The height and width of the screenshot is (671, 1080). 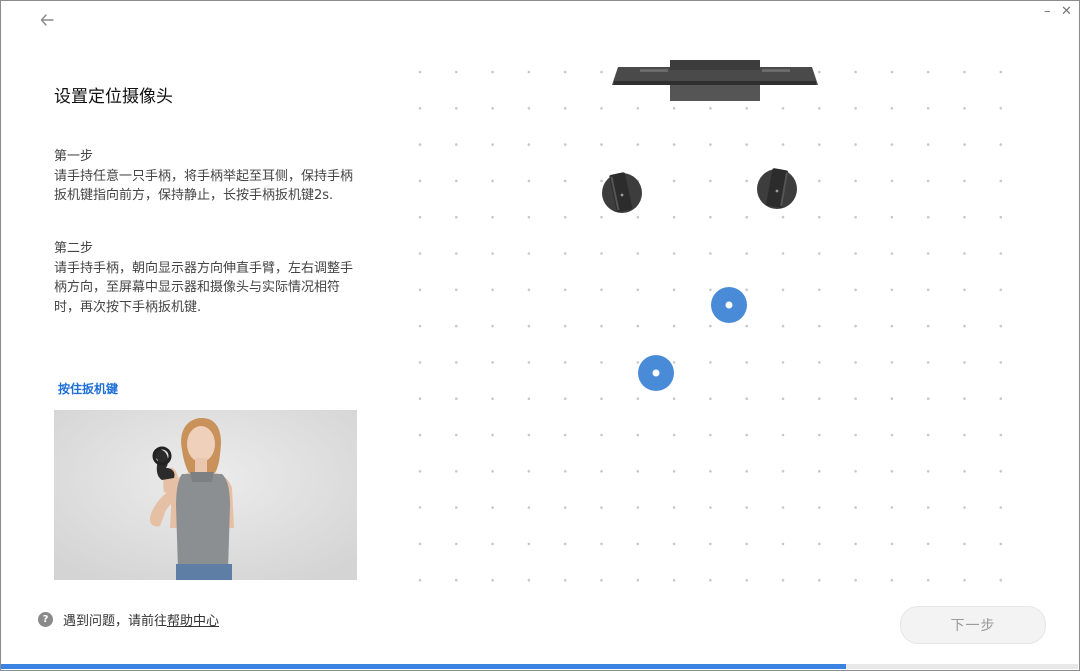 What do you see at coordinates (622, 192) in the screenshot?
I see `left-camera-graphic` at bounding box center [622, 192].